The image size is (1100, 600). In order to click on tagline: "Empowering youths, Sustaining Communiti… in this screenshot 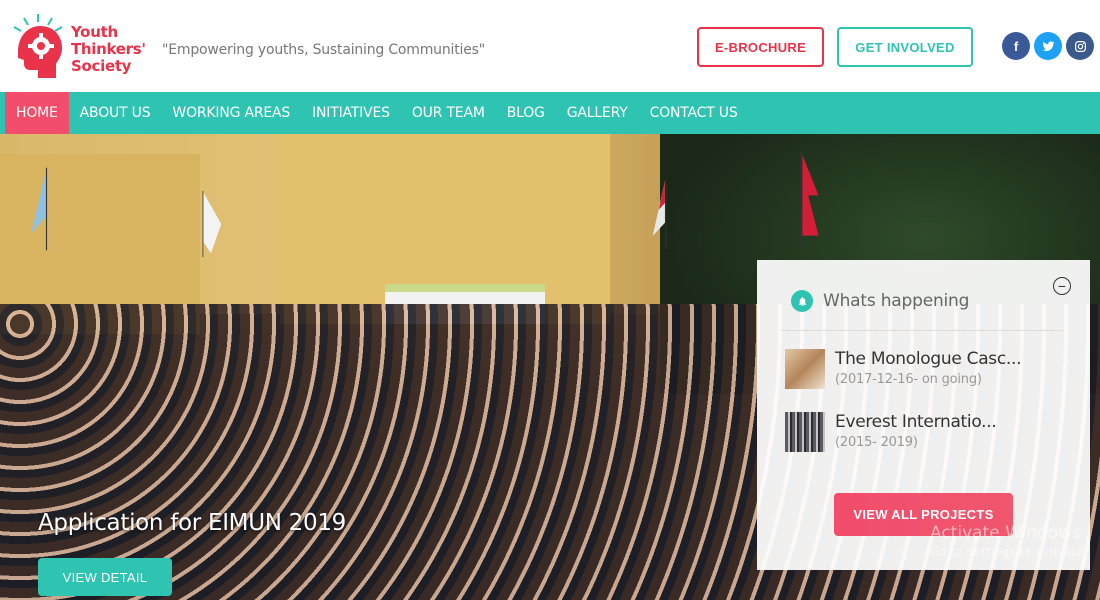, I will do `click(323, 50)`.